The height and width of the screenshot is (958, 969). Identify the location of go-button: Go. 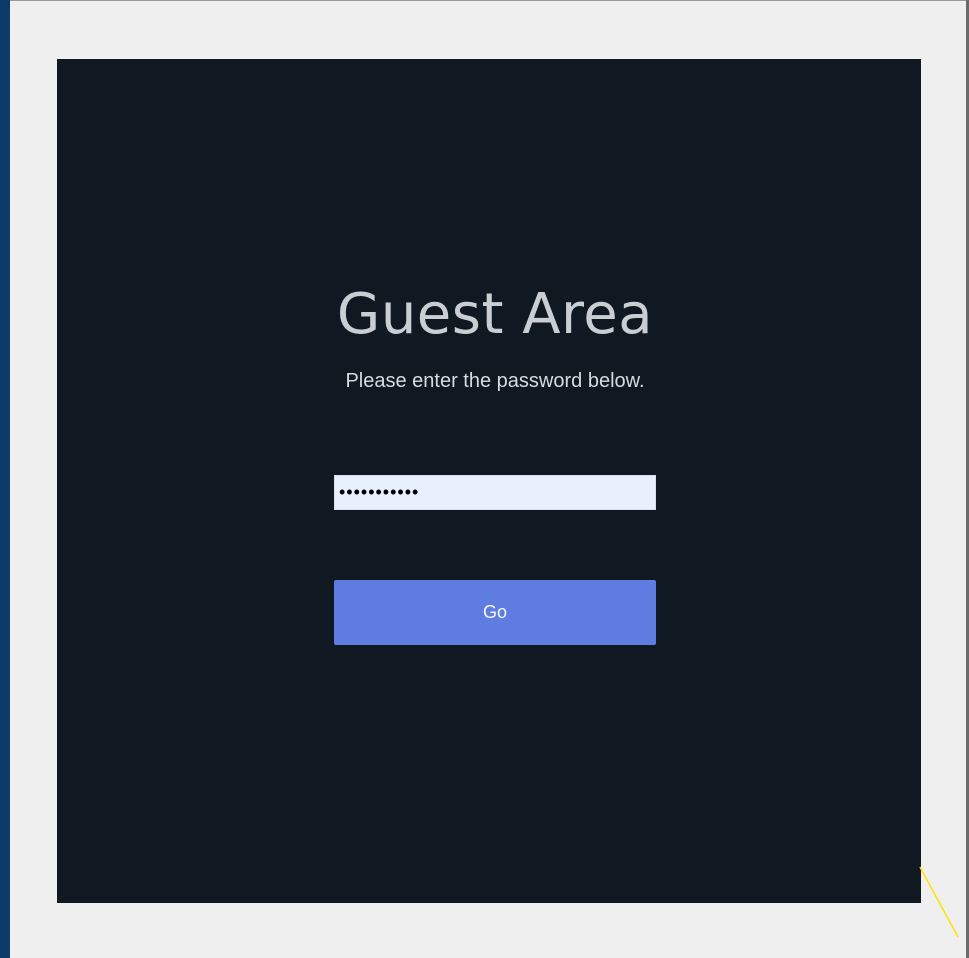
(495, 612).